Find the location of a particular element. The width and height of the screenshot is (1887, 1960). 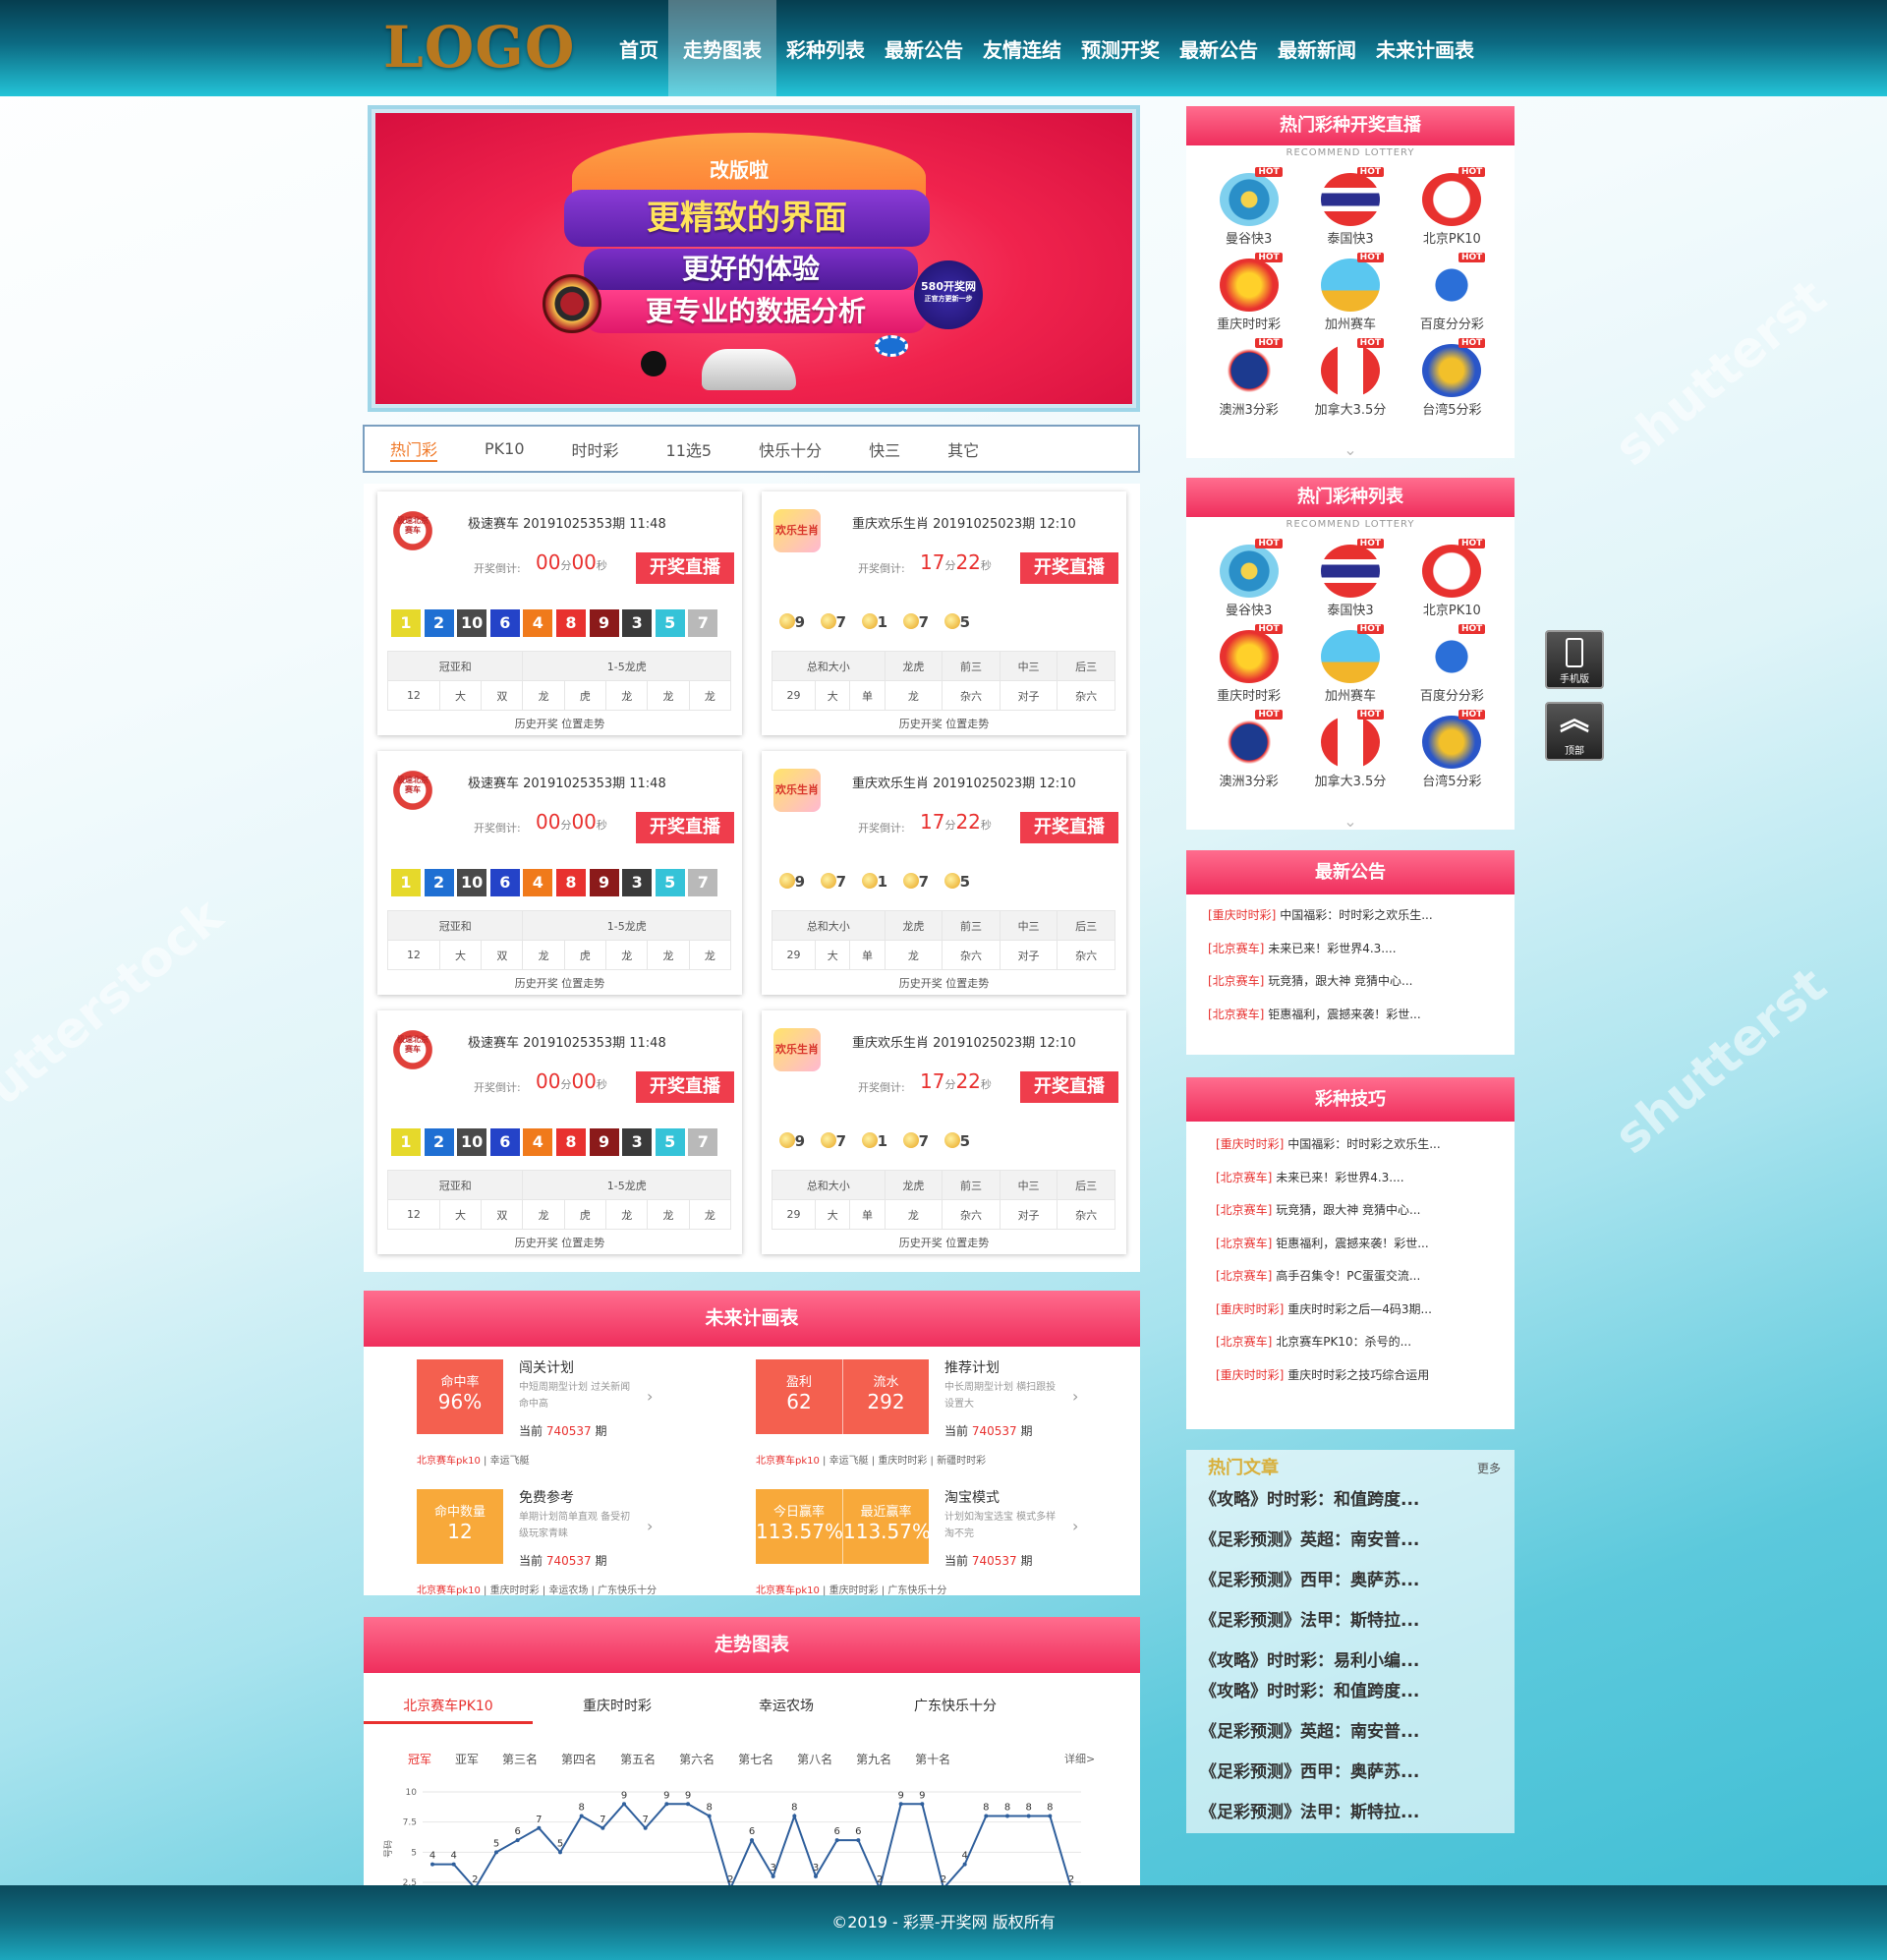

zodiac-ball: 7 is located at coordinates (833, 1141).